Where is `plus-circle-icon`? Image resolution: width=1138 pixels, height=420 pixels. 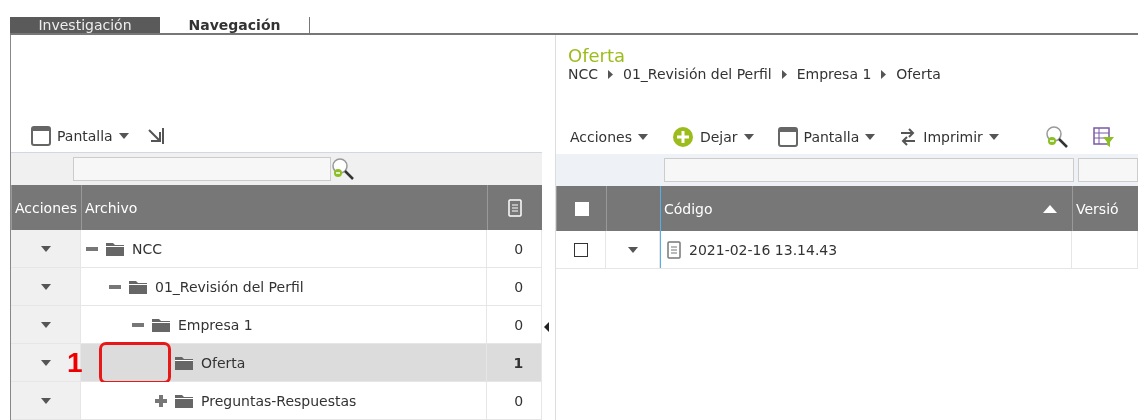
plus-circle-icon is located at coordinates (682, 137).